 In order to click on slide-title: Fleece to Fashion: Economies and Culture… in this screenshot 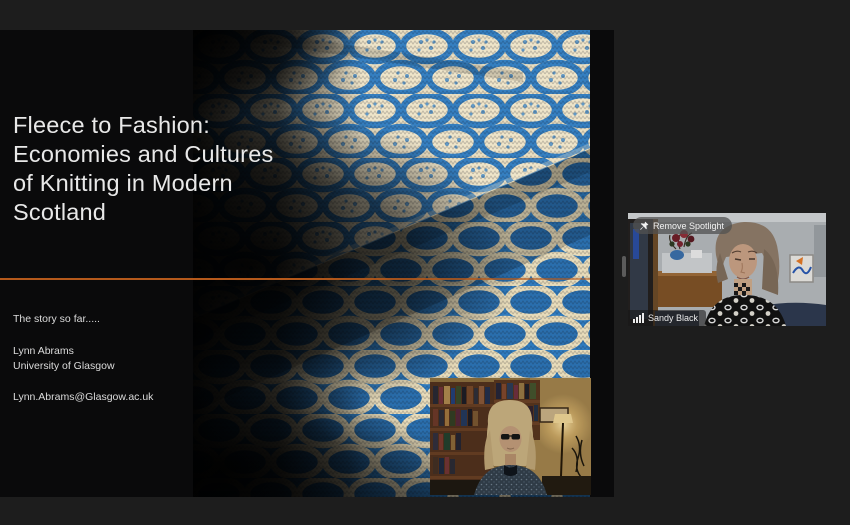, I will do `click(143, 168)`.